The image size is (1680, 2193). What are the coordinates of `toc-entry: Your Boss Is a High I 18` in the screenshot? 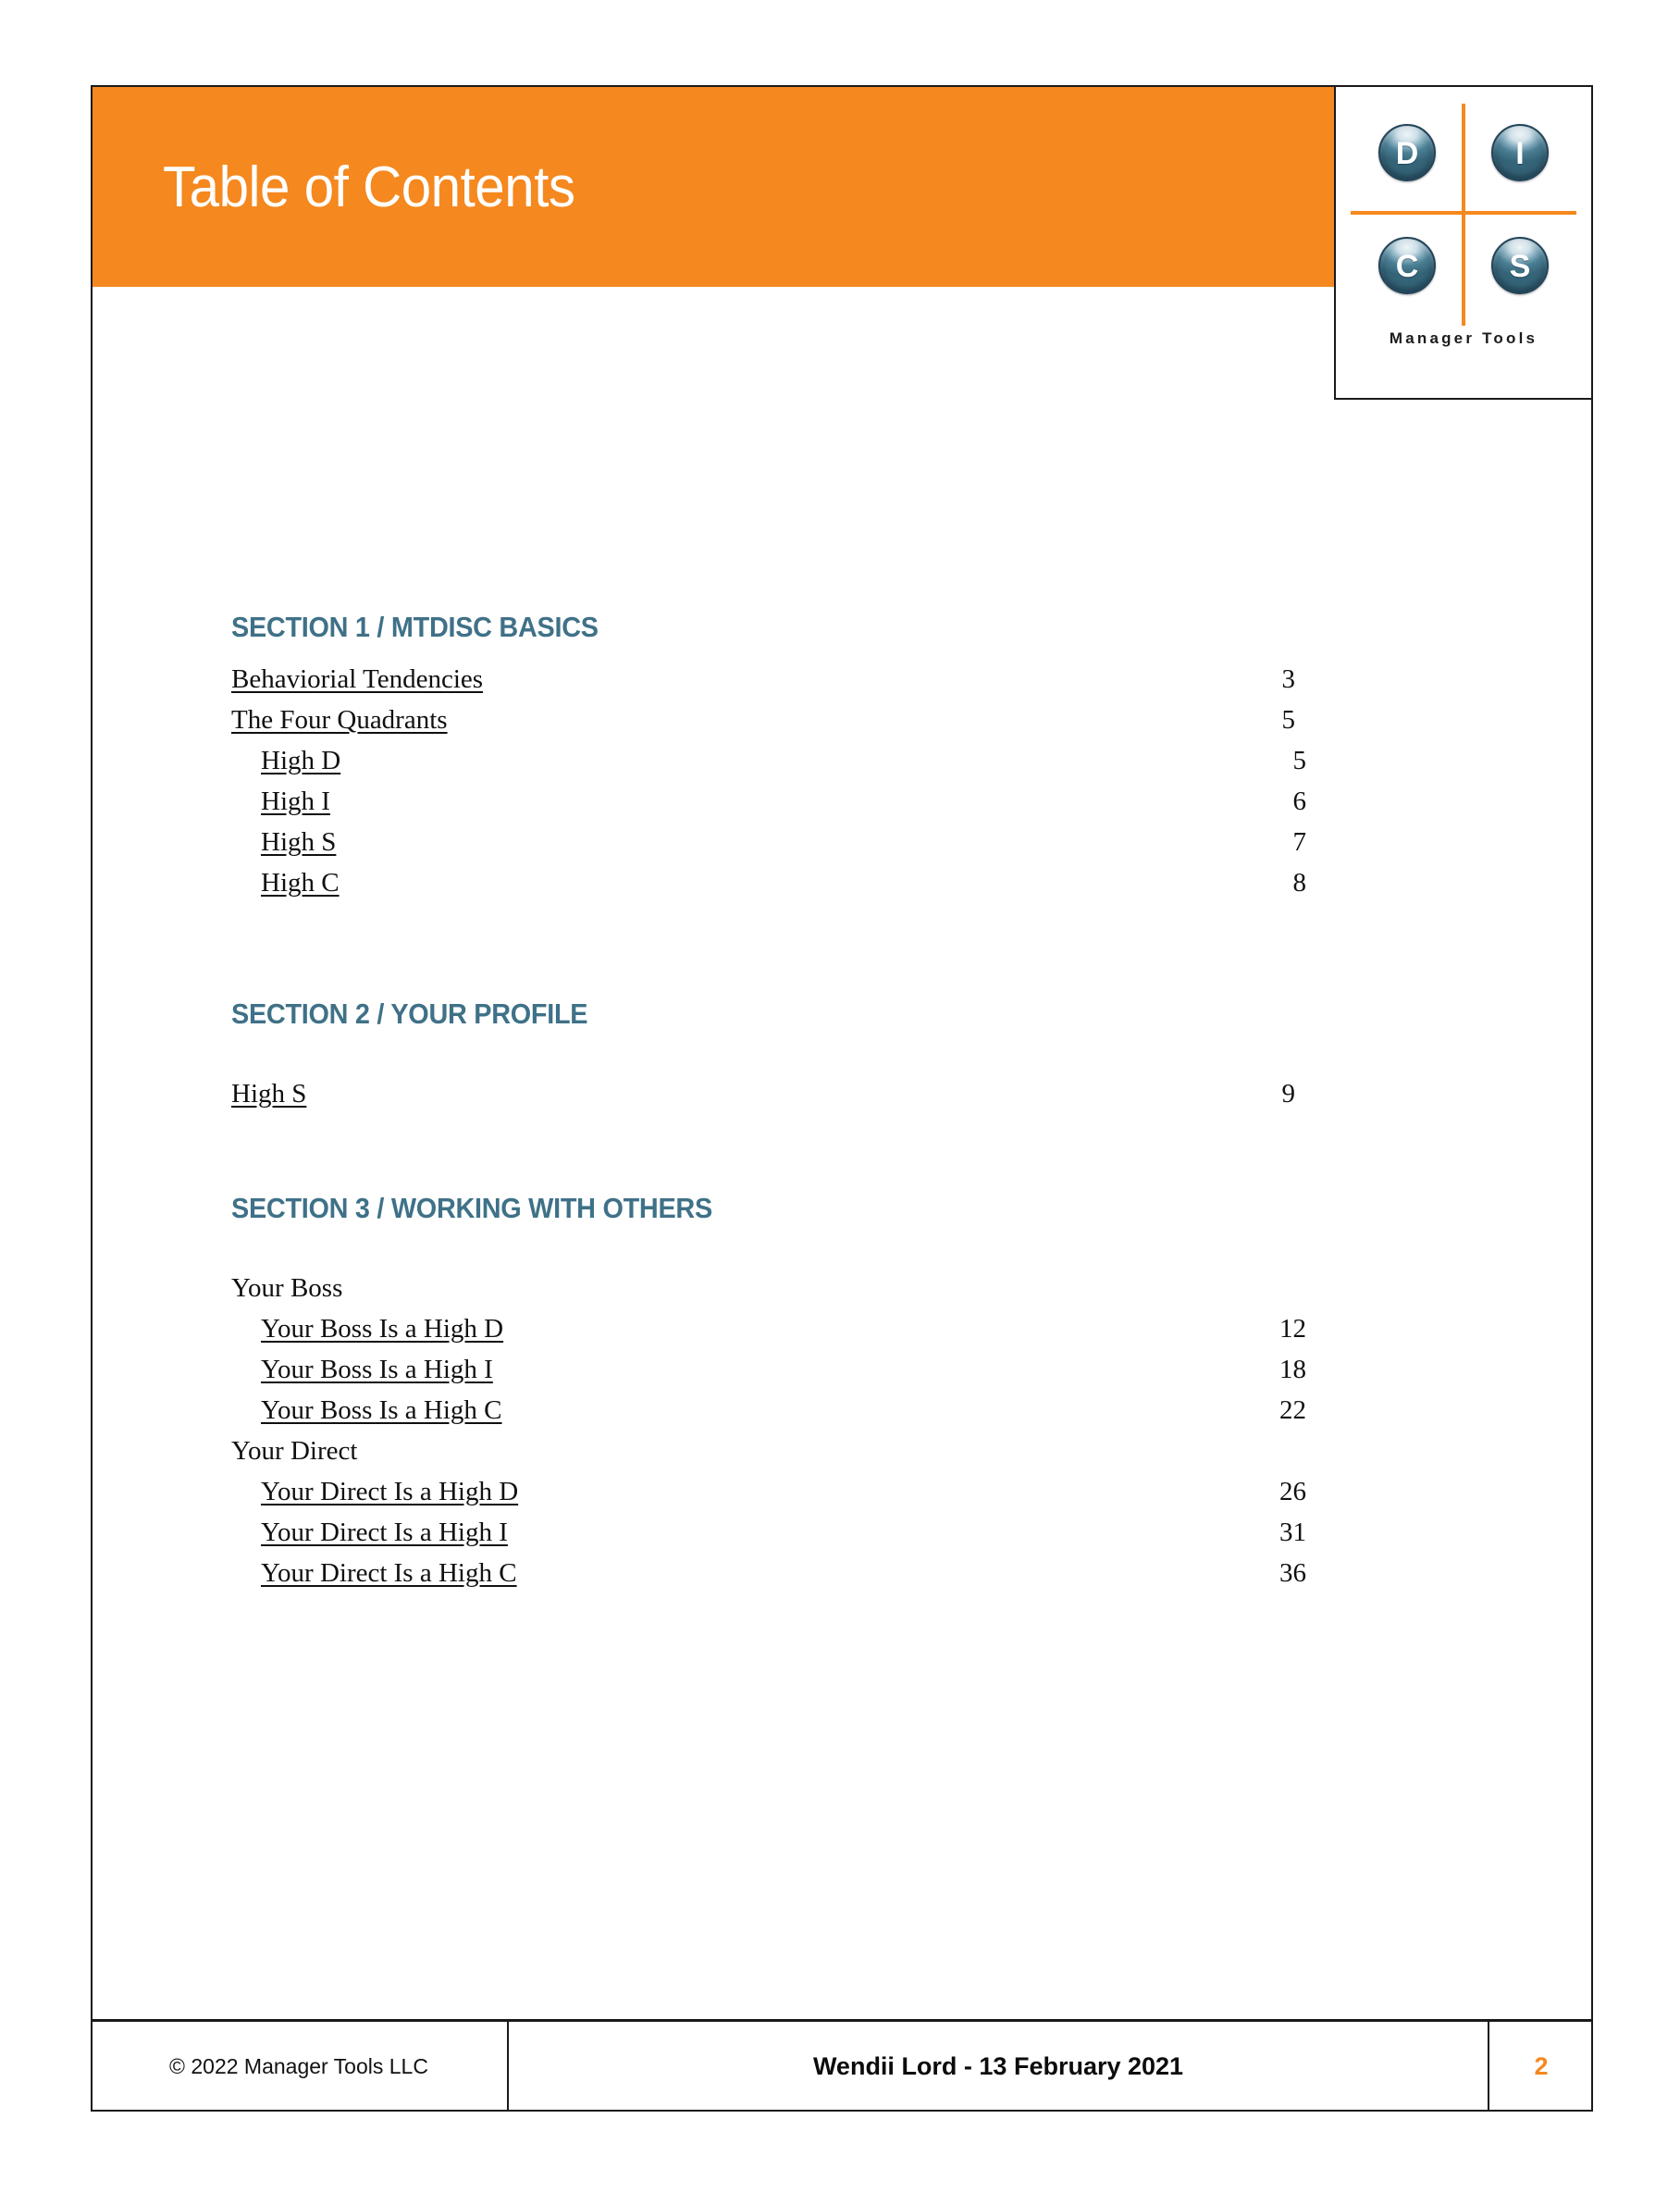 It's located at (842, 1375).